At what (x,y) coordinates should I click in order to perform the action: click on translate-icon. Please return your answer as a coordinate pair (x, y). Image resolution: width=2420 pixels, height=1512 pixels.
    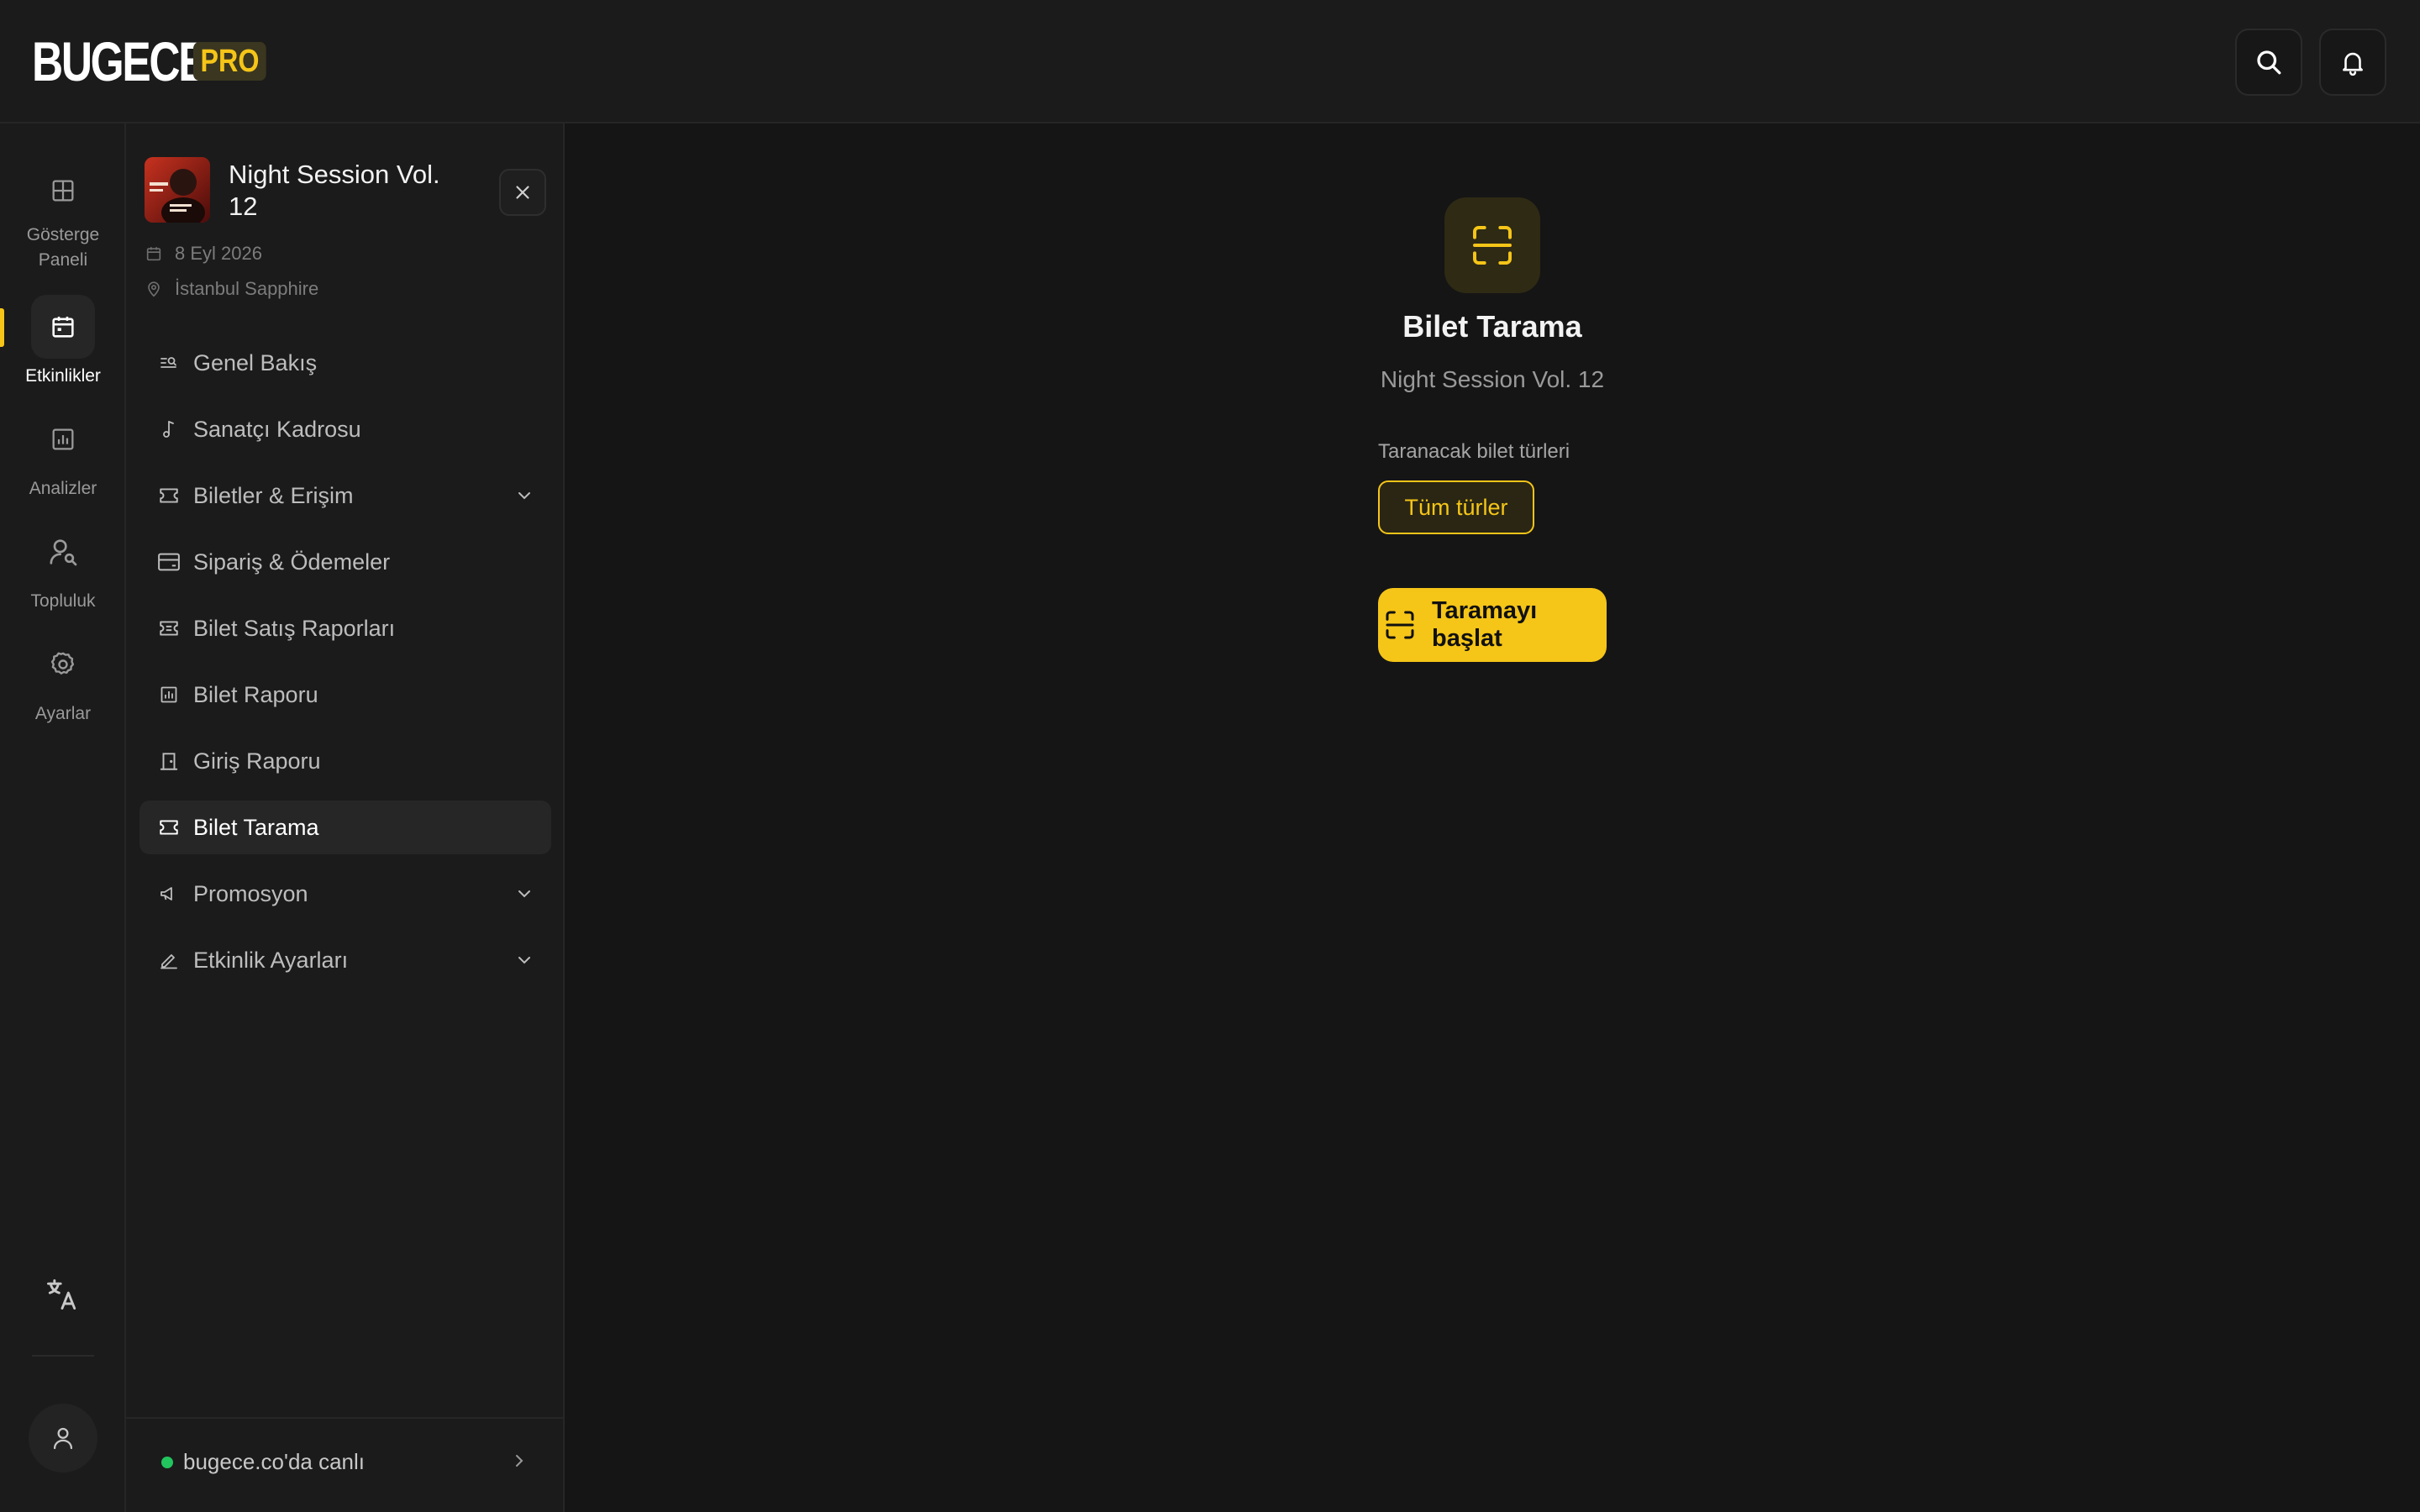
    Looking at the image, I should click on (62, 1294).